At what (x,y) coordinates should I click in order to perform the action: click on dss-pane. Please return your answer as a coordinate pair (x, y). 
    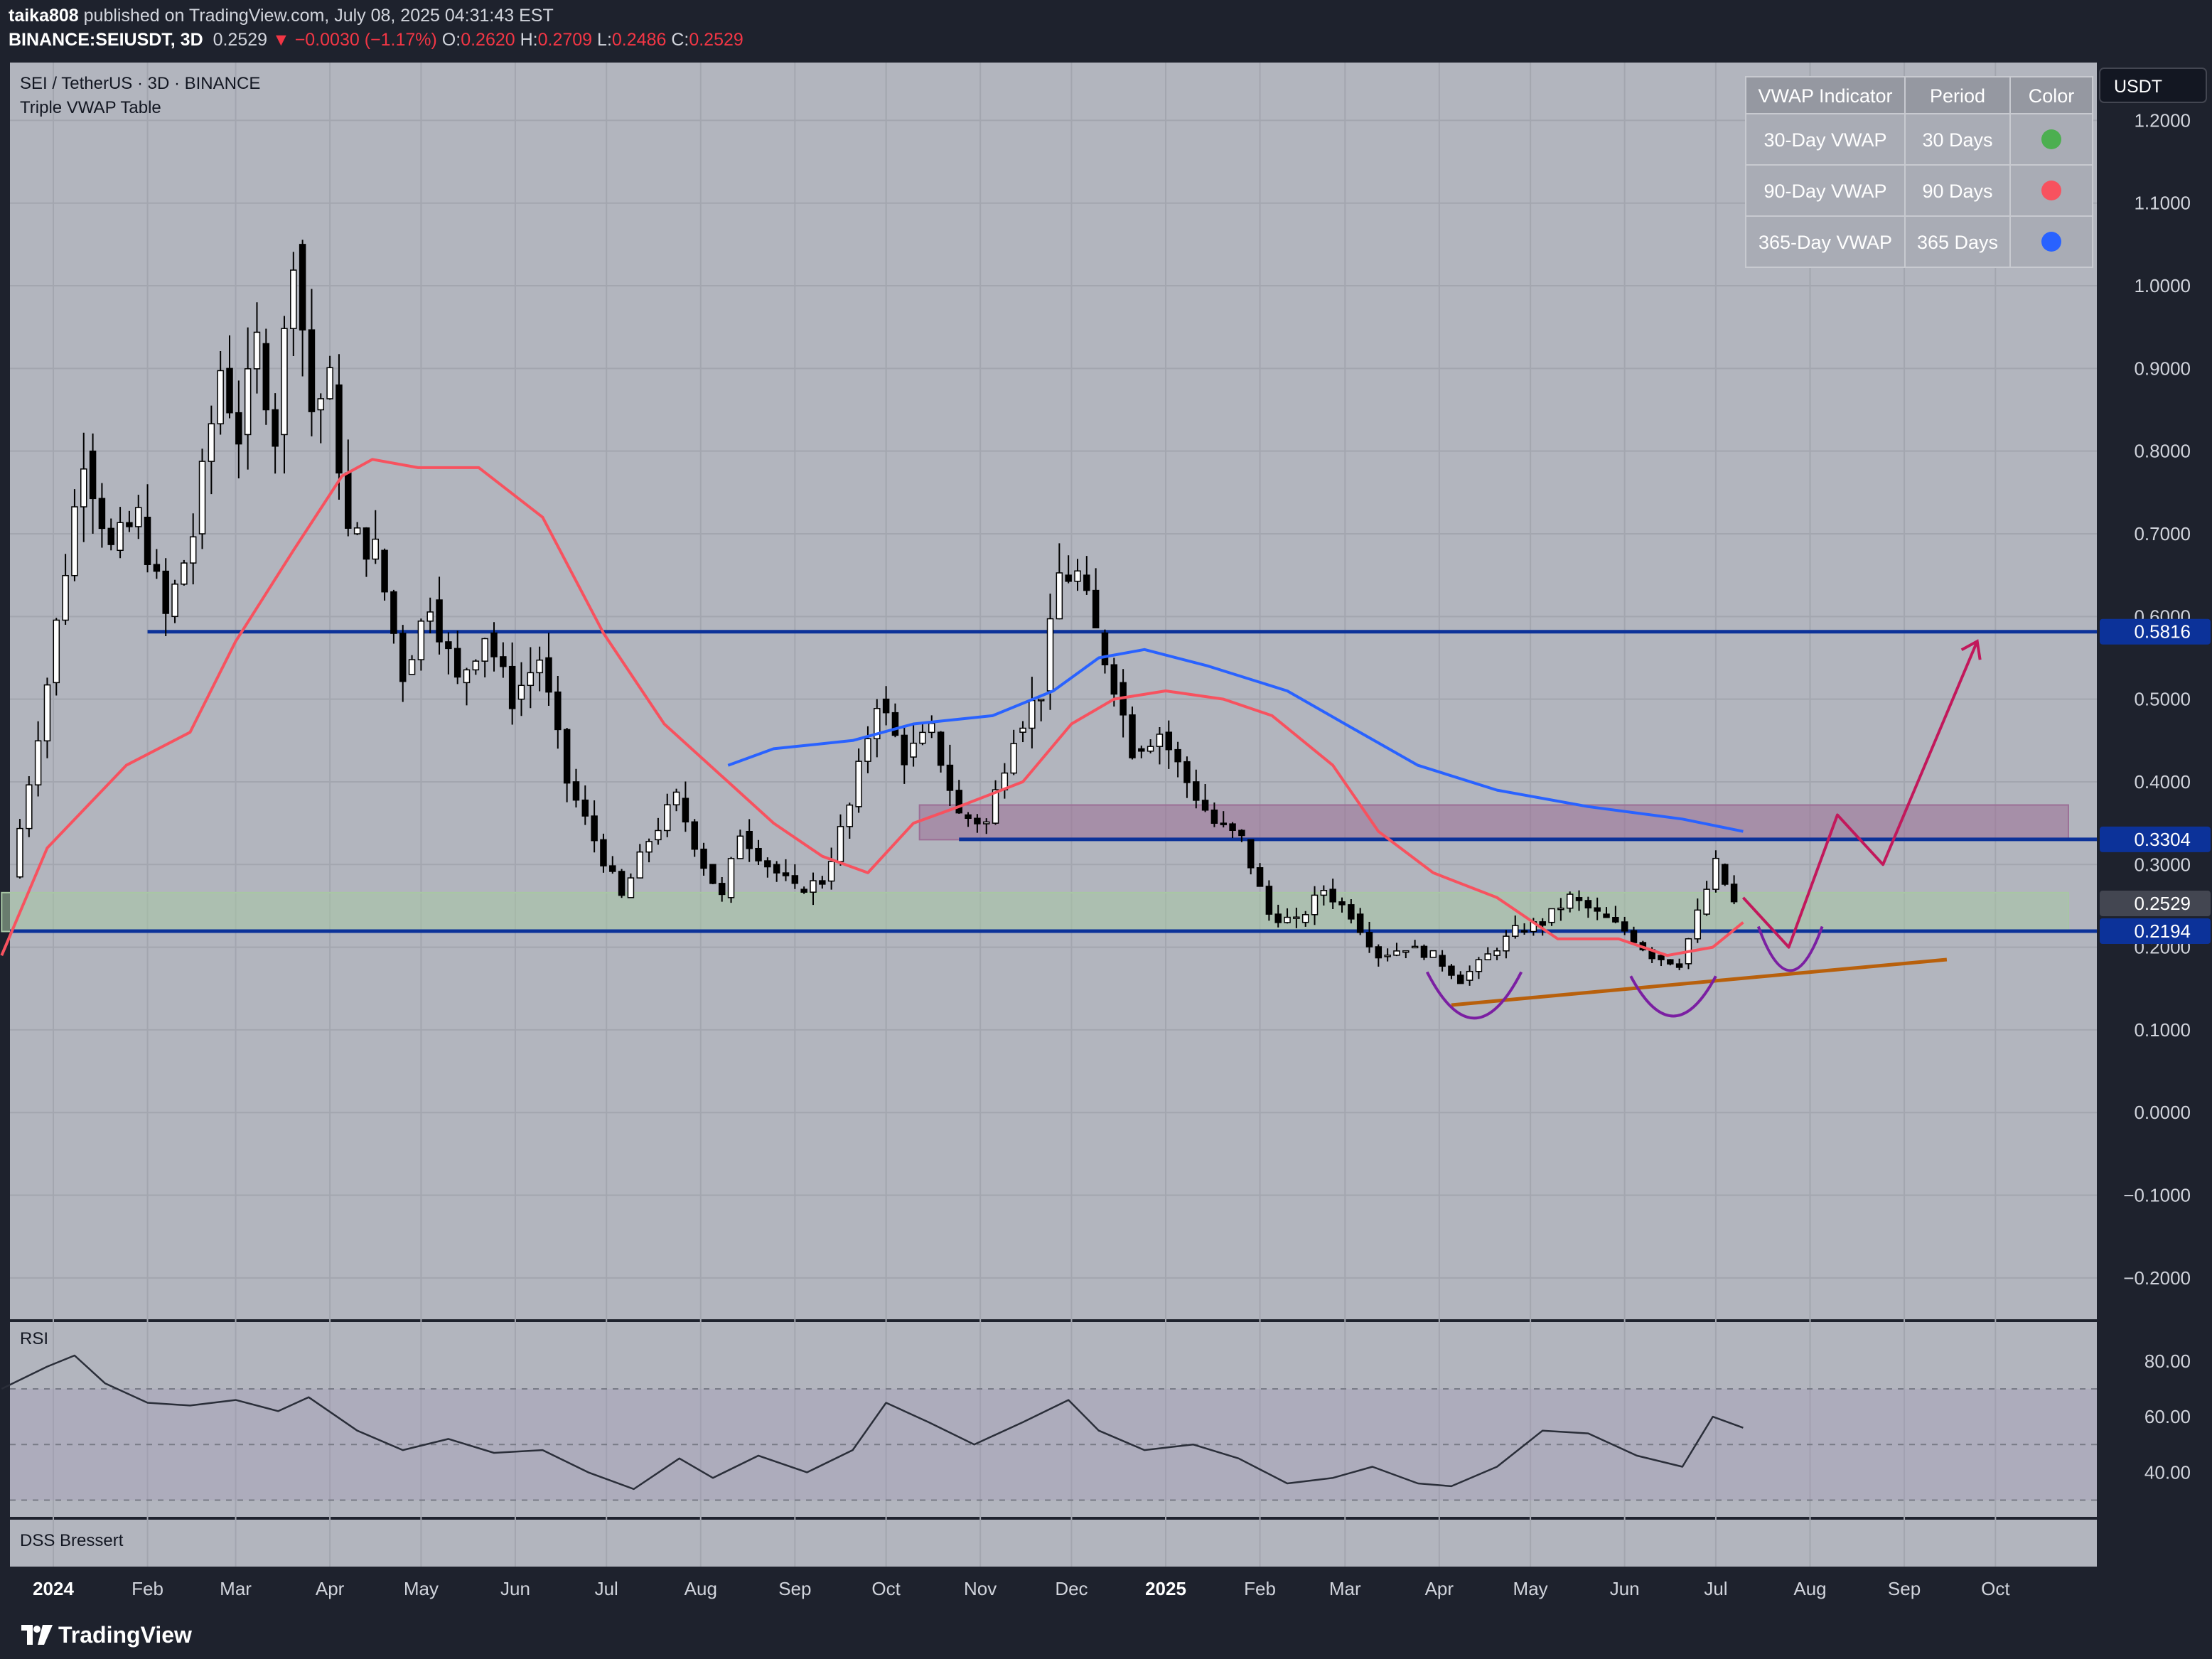
    Looking at the image, I should click on (1053, 1543).